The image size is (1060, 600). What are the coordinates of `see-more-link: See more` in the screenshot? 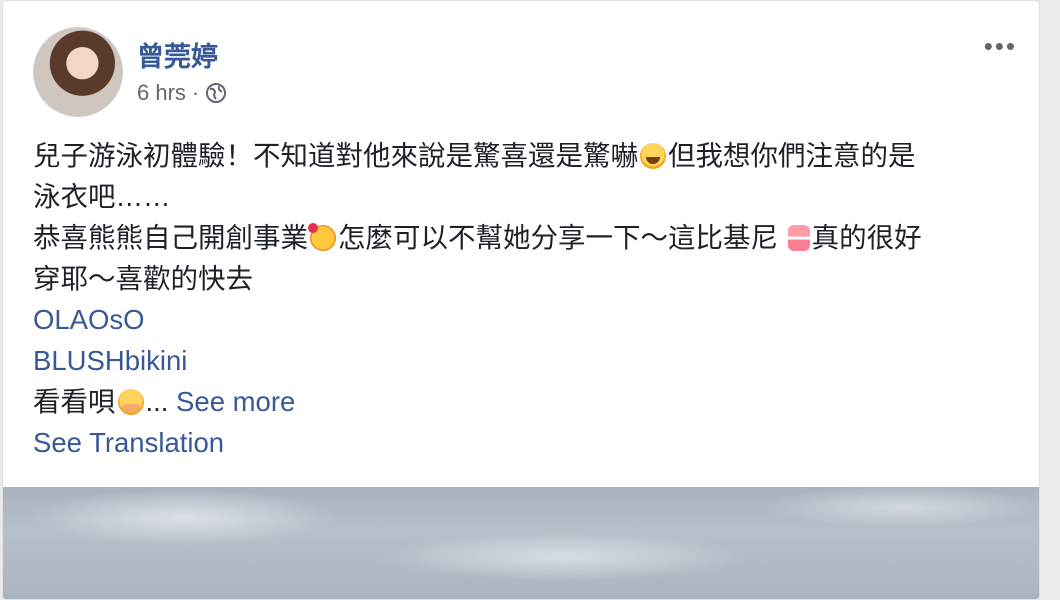 It's located at (231, 401).